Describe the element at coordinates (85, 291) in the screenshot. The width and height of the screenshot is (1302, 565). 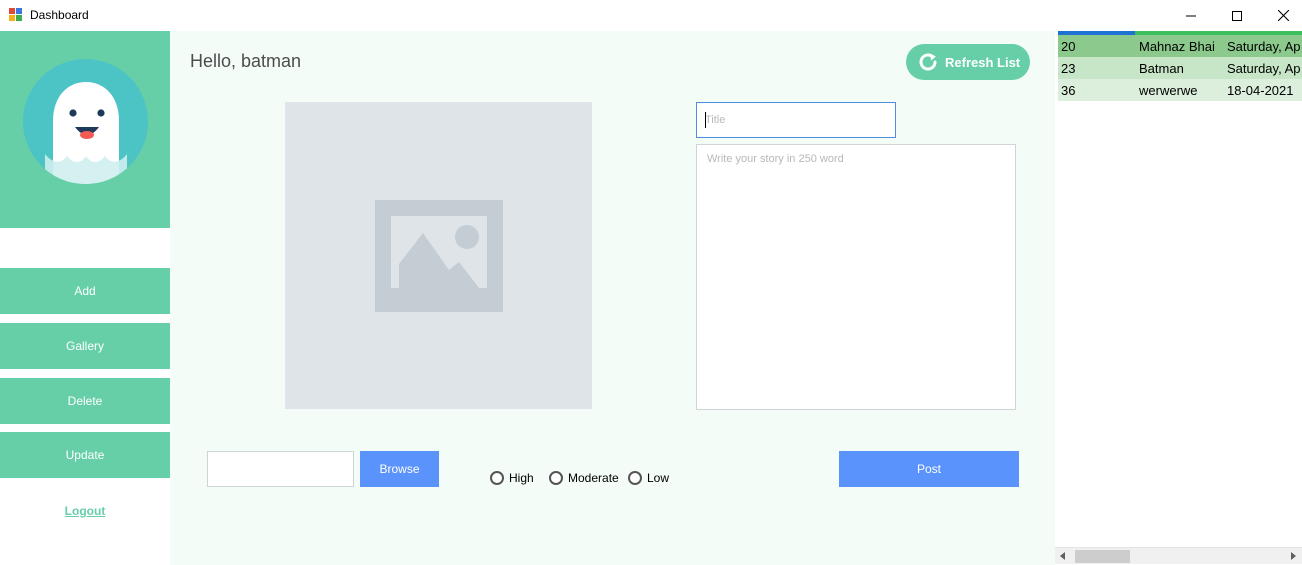
I see `add-button: Add` at that location.